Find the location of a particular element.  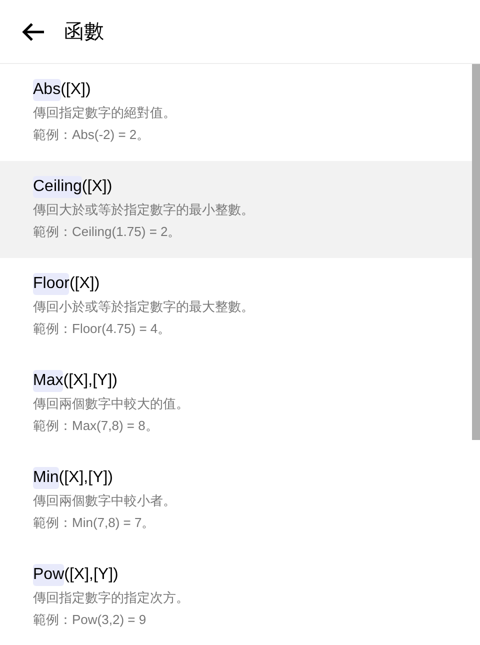

function-example: 範例：Ceiling(1.75) = 2。 is located at coordinates (107, 232).